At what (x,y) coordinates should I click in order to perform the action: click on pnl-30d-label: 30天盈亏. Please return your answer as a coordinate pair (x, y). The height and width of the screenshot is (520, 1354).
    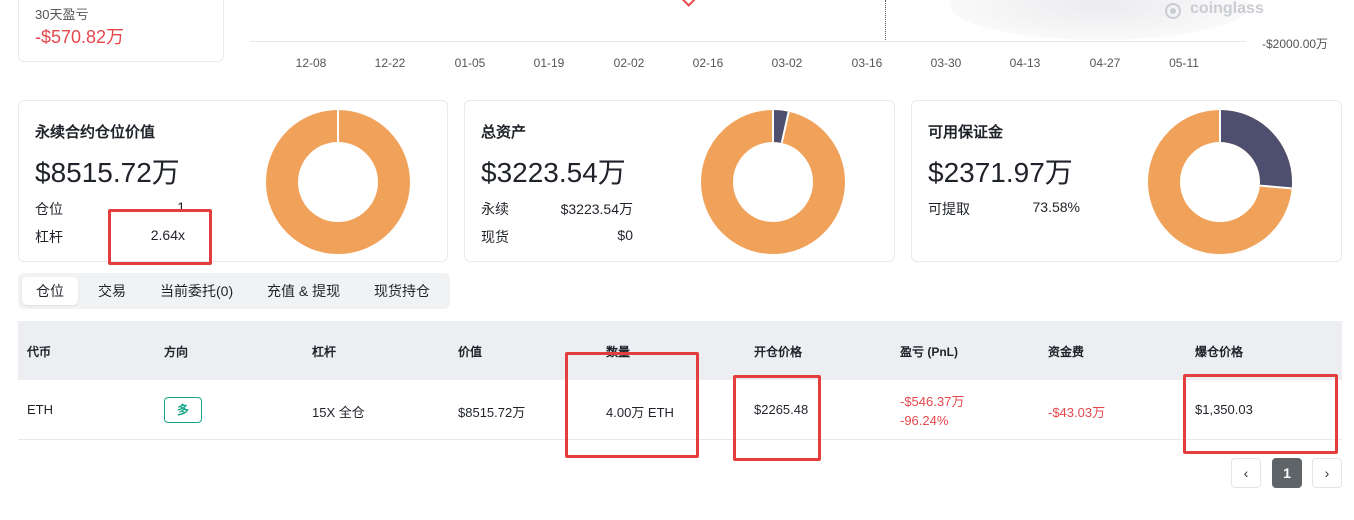
    Looking at the image, I should click on (62, 14).